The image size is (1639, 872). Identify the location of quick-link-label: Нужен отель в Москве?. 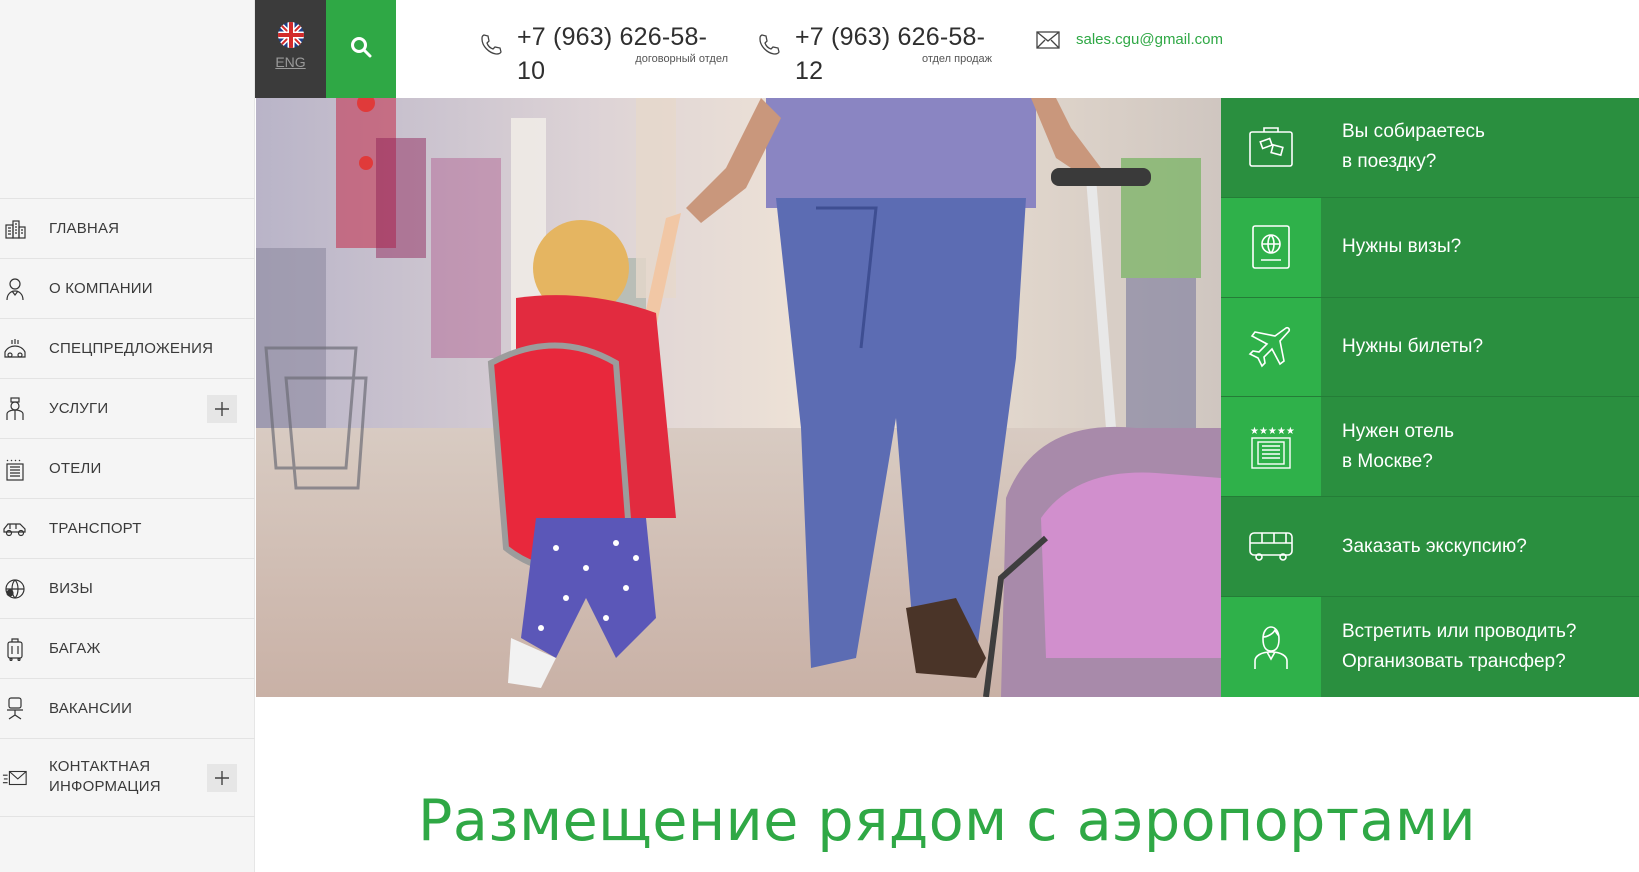
(1398, 446).